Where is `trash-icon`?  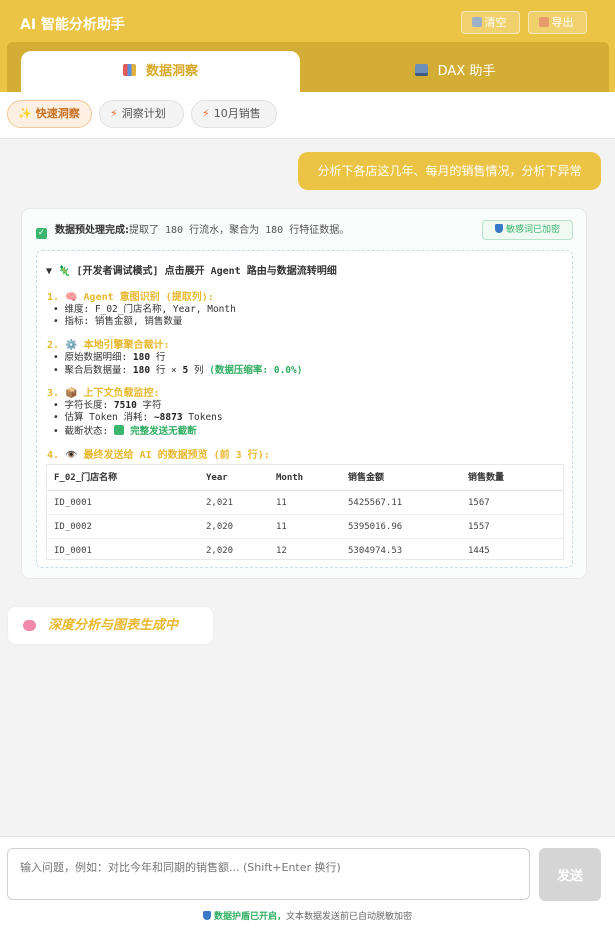
trash-icon is located at coordinates (476, 22).